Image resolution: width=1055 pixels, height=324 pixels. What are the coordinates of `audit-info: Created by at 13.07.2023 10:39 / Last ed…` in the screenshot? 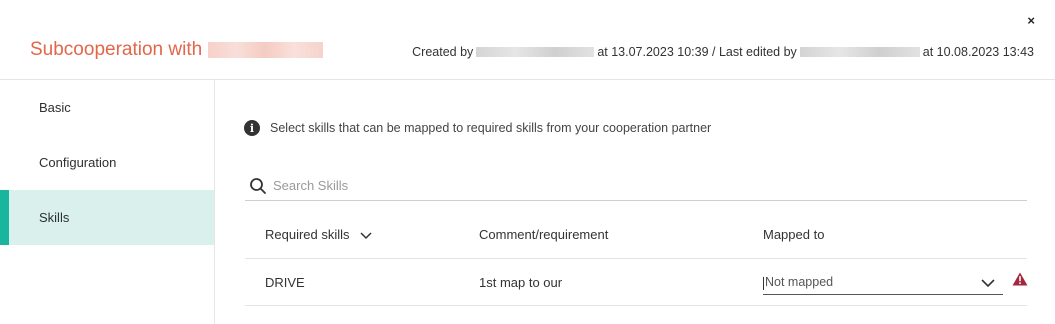 It's located at (723, 52).